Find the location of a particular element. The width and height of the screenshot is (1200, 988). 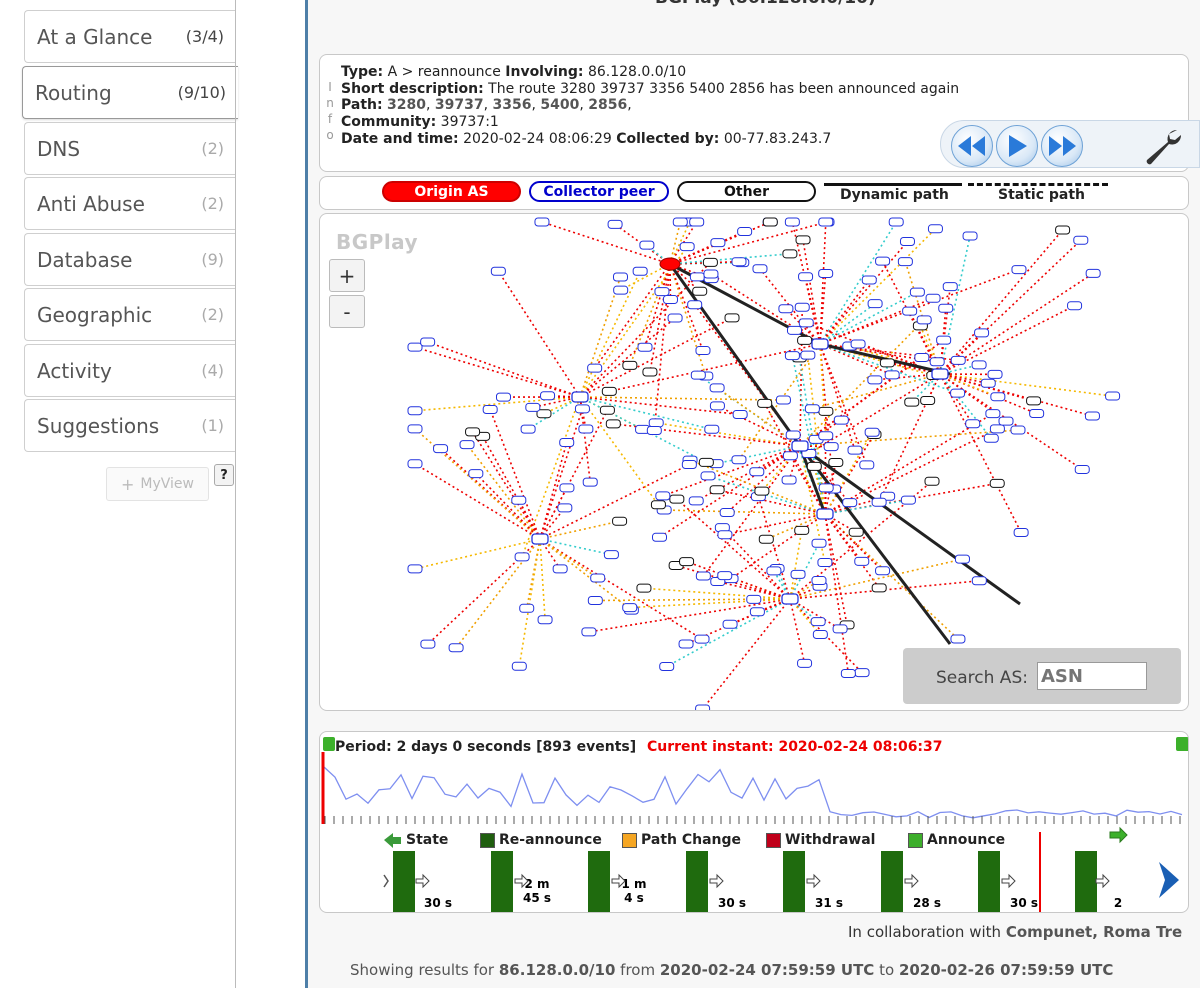

timeline-left-handle is located at coordinates (329, 744).